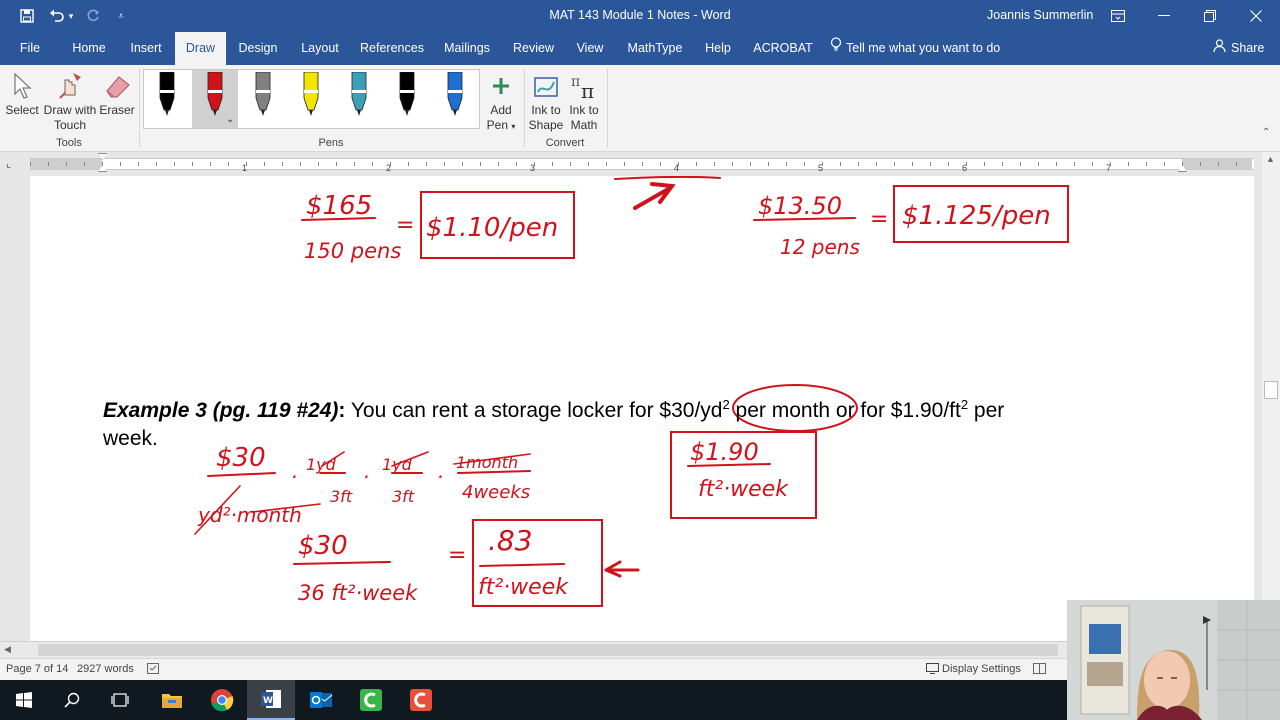 Image resolution: width=1280 pixels, height=720 pixels. Describe the element at coordinates (70, 101) in the screenshot. I see `draw-with-touch-button: Draw with Touch` at that location.